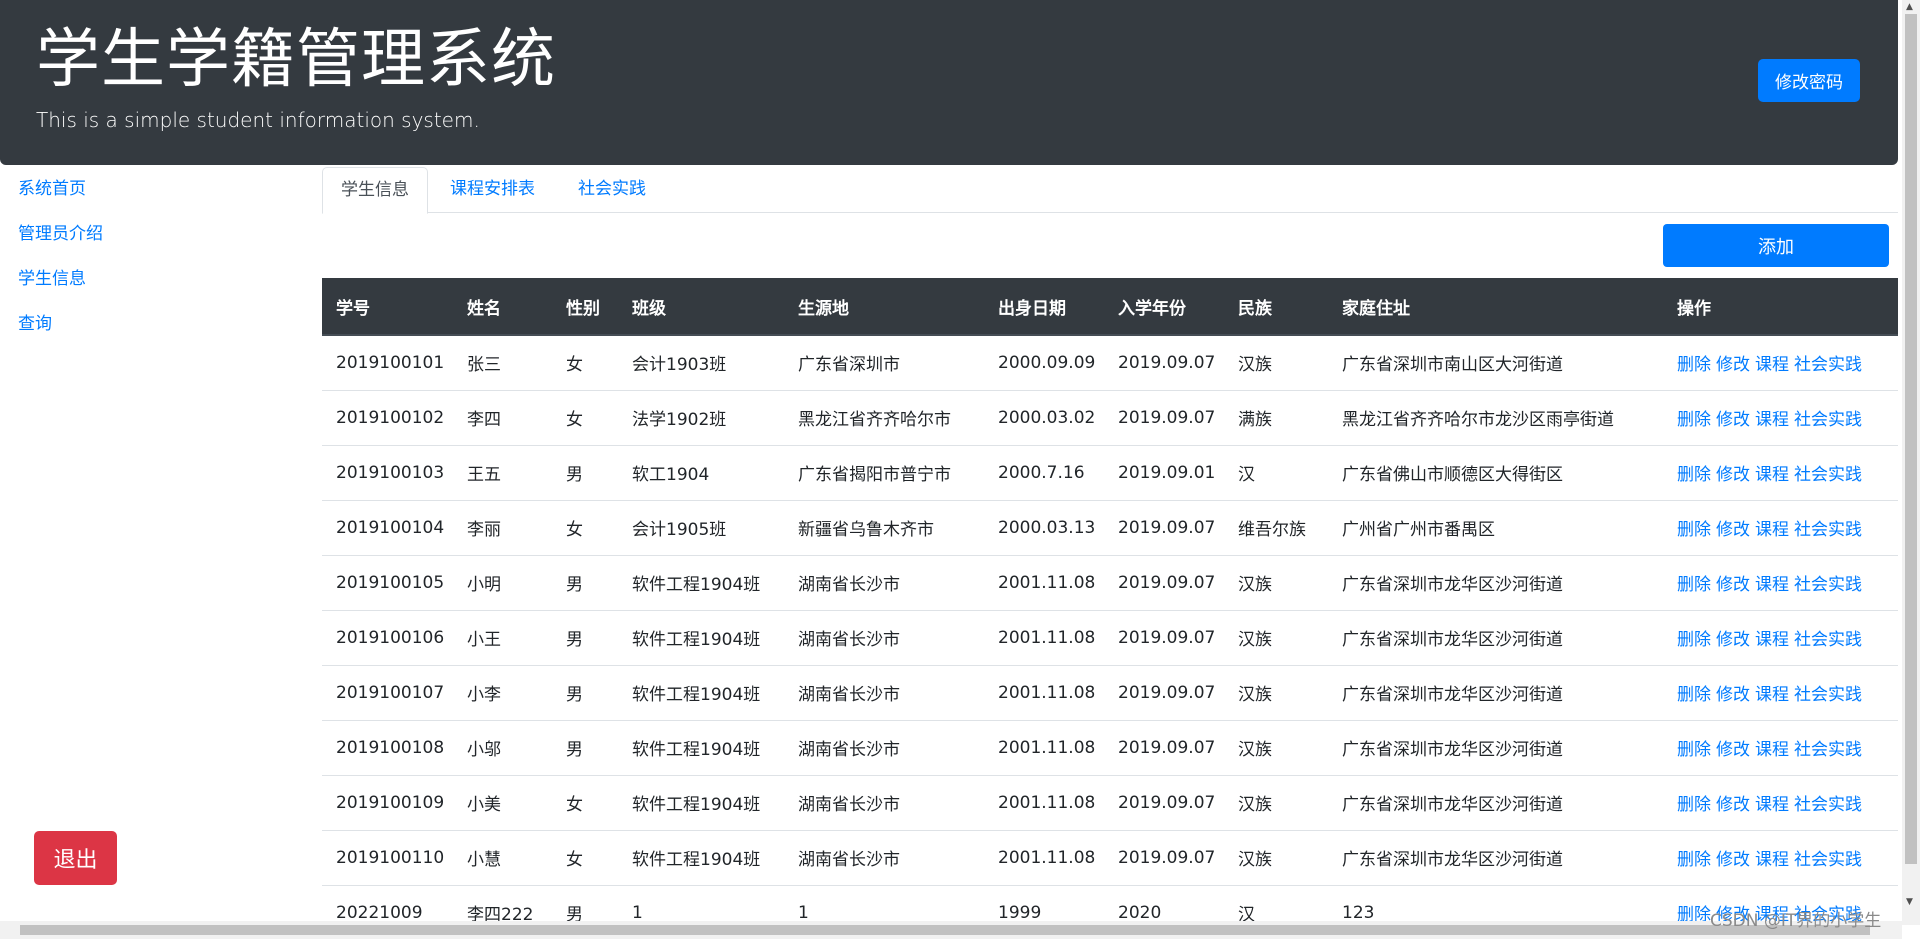 Image resolution: width=1920 pixels, height=939 pixels. What do you see at coordinates (612, 190) in the screenshot?
I see `tab-social-practice: 社会实践` at bounding box center [612, 190].